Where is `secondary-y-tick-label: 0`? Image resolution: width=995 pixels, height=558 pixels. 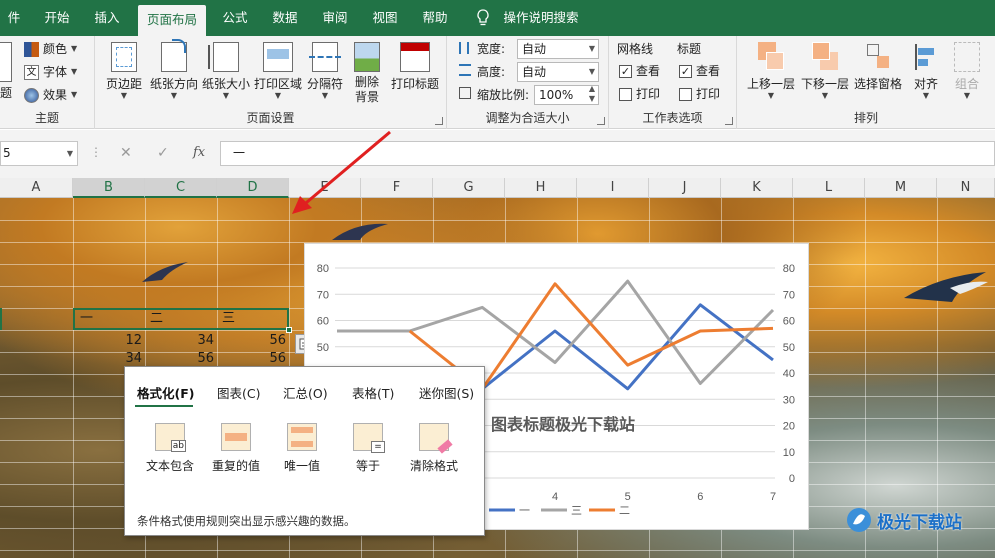
secondary-y-tick-label: 0 is located at coordinates (792, 479).